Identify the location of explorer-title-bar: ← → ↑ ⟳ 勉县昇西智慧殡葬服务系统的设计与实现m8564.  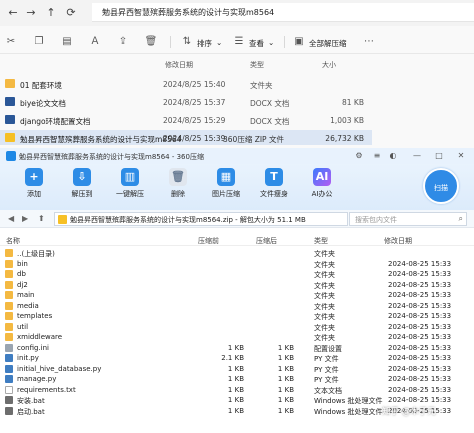
(237, 13).